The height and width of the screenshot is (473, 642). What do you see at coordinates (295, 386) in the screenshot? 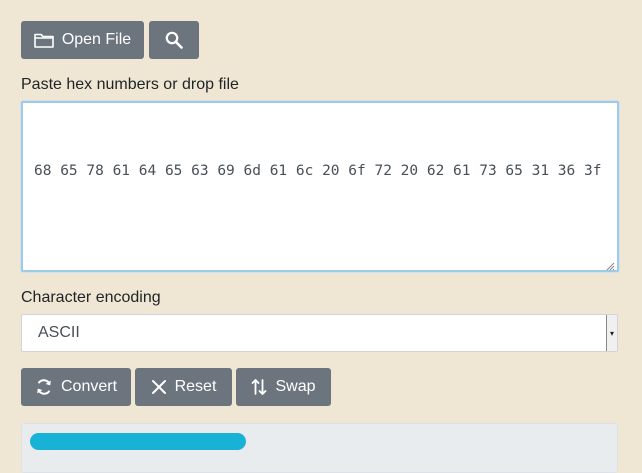
I see `swap-label: Swap` at bounding box center [295, 386].